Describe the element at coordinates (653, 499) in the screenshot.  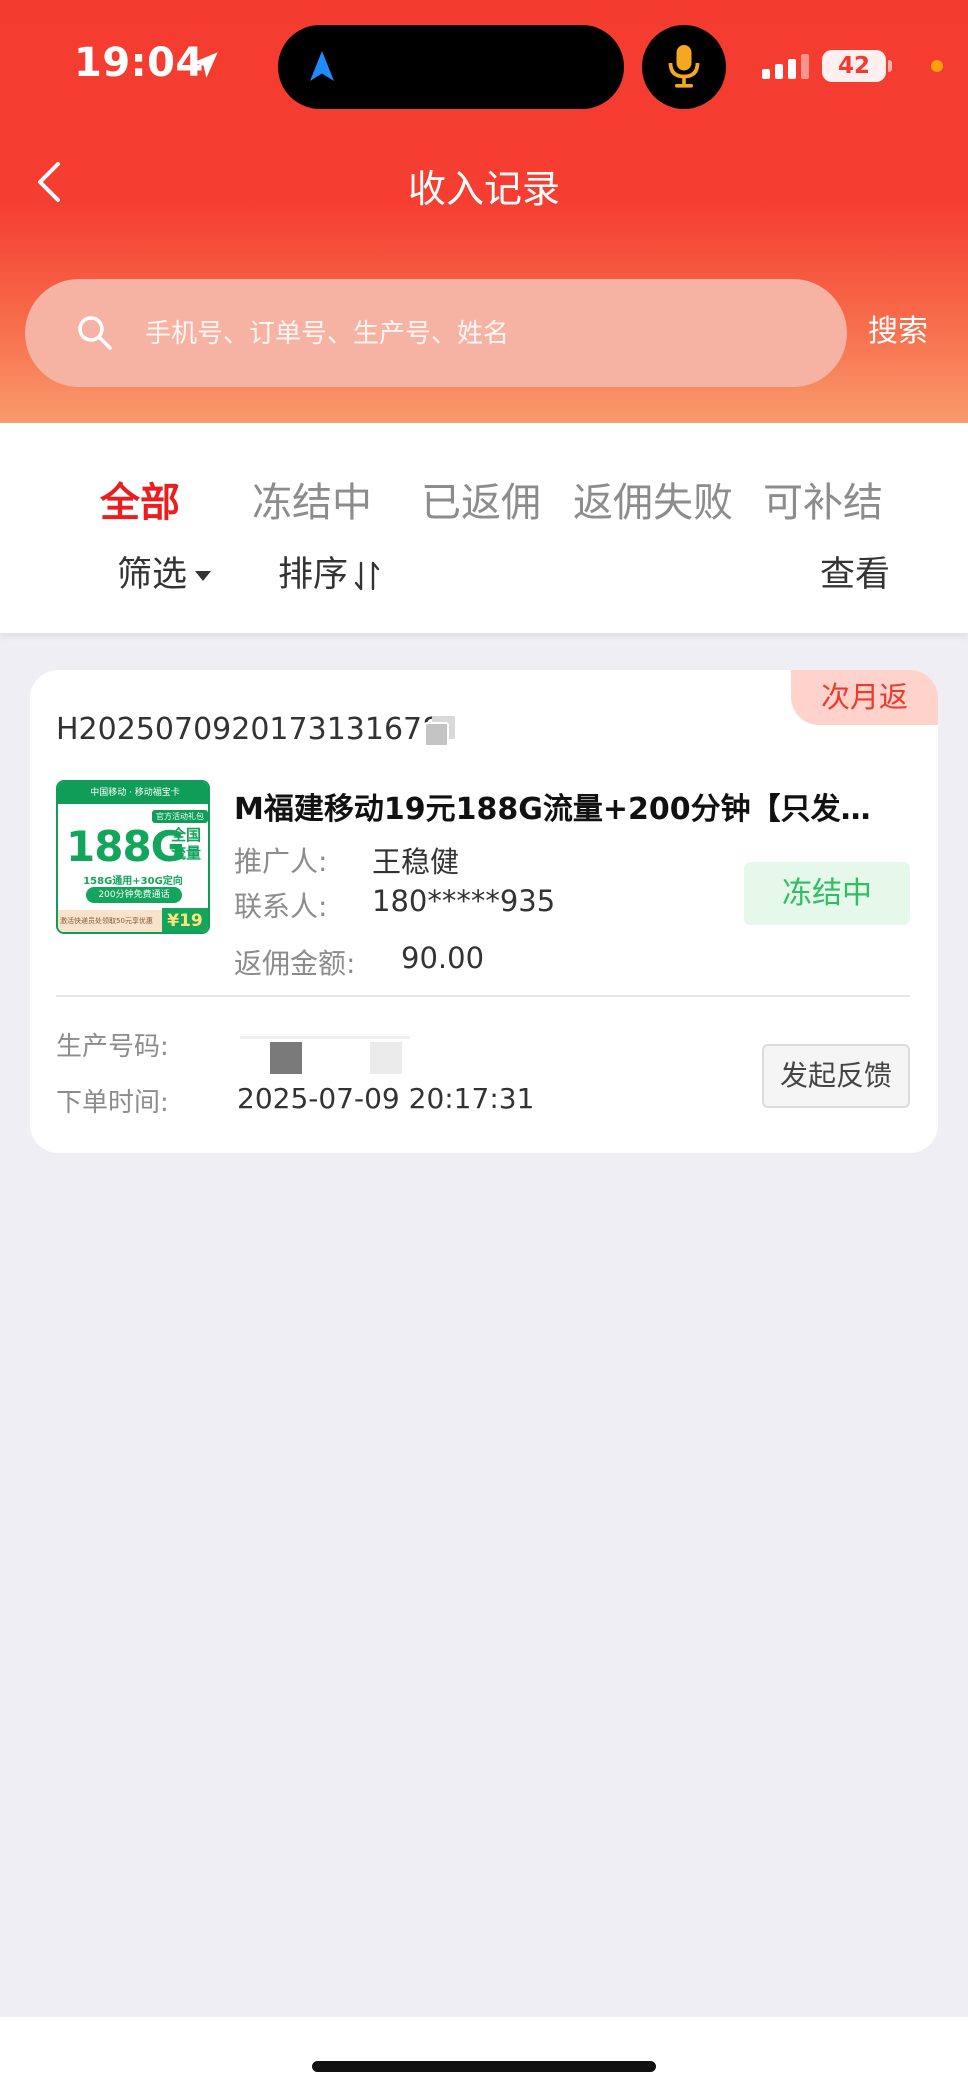
I see `tab-rebate-failed: 返佣失败` at that location.